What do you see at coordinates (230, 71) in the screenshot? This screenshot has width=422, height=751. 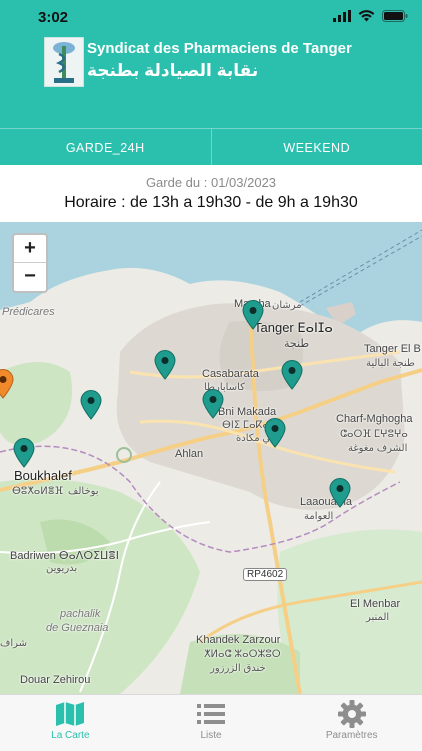 I see `brand-title-ar: نقابة الصيادلة بطنجة` at bounding box center [230, 71].